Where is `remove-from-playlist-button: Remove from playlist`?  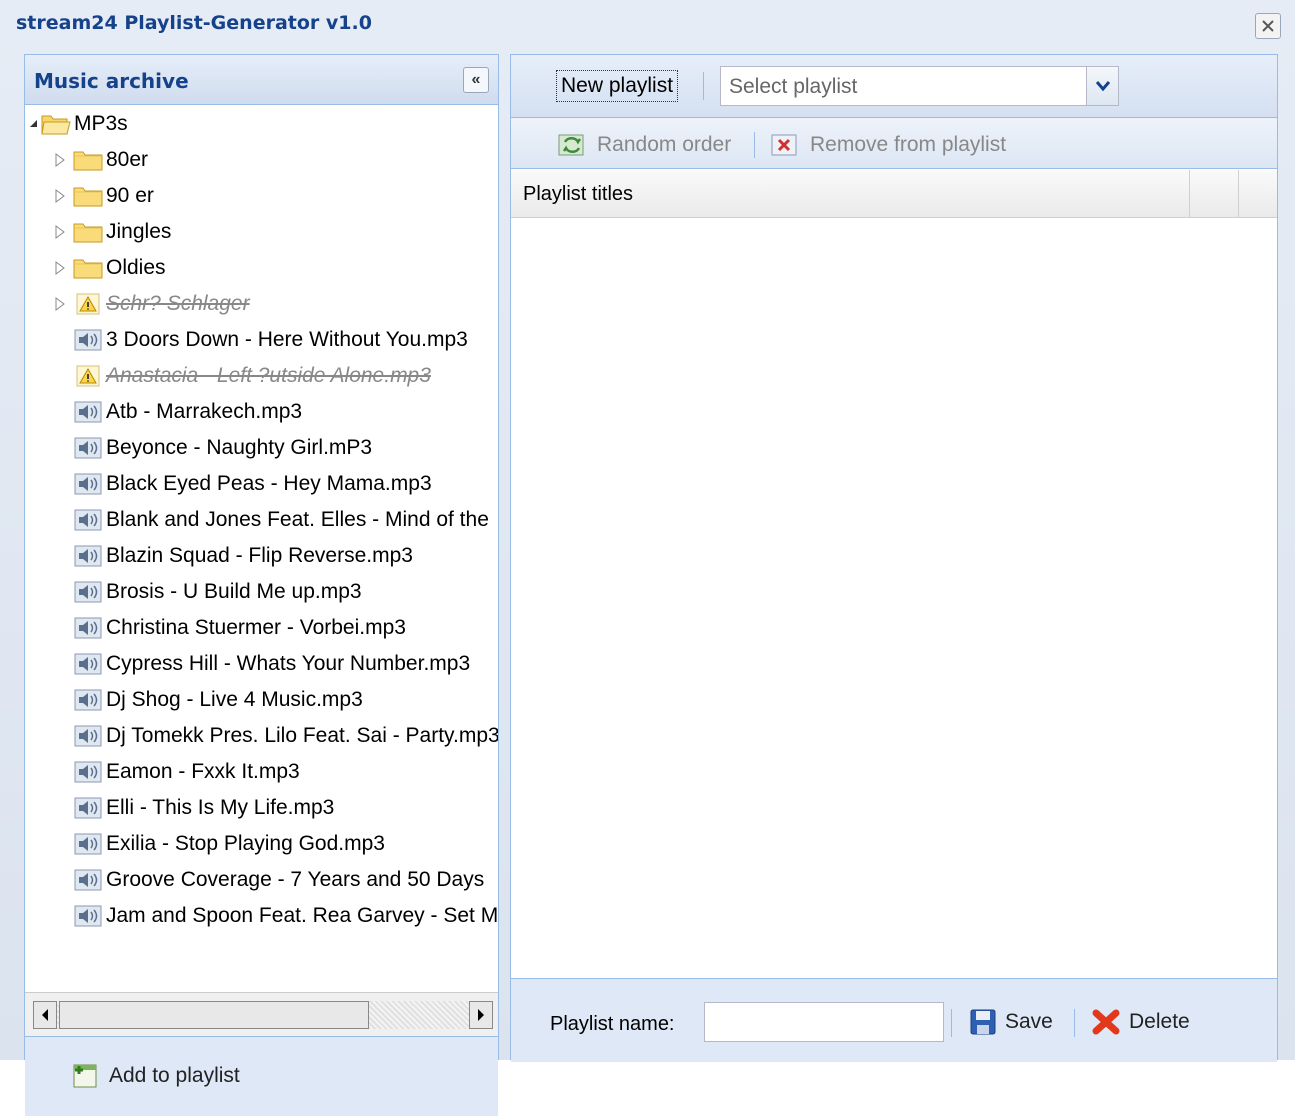
remove-from-playlist-button: Remove from playlist is located at coordinates (888, 145).